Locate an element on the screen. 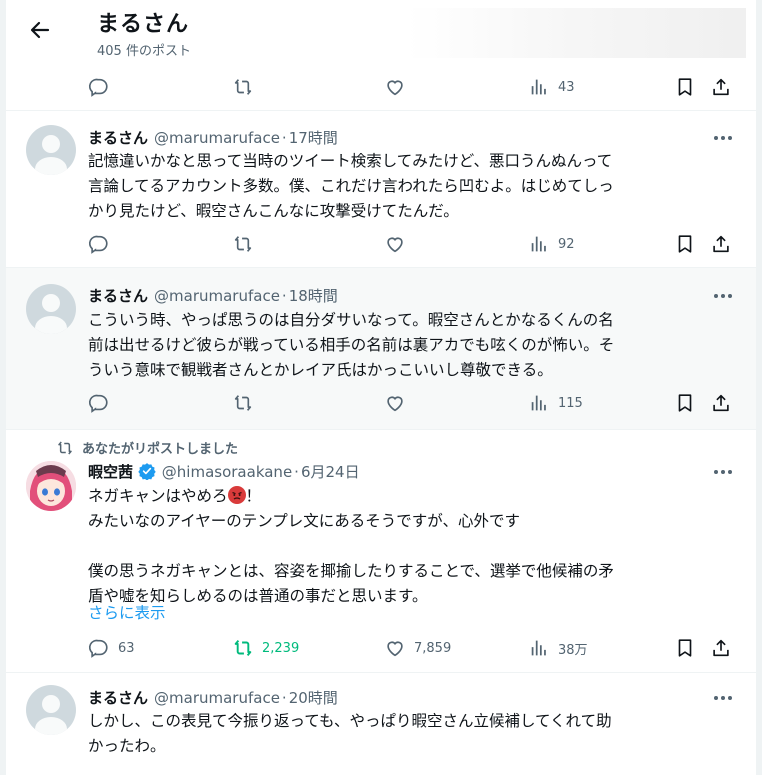  default-avatar-icon is located at coordinates (51, 715).